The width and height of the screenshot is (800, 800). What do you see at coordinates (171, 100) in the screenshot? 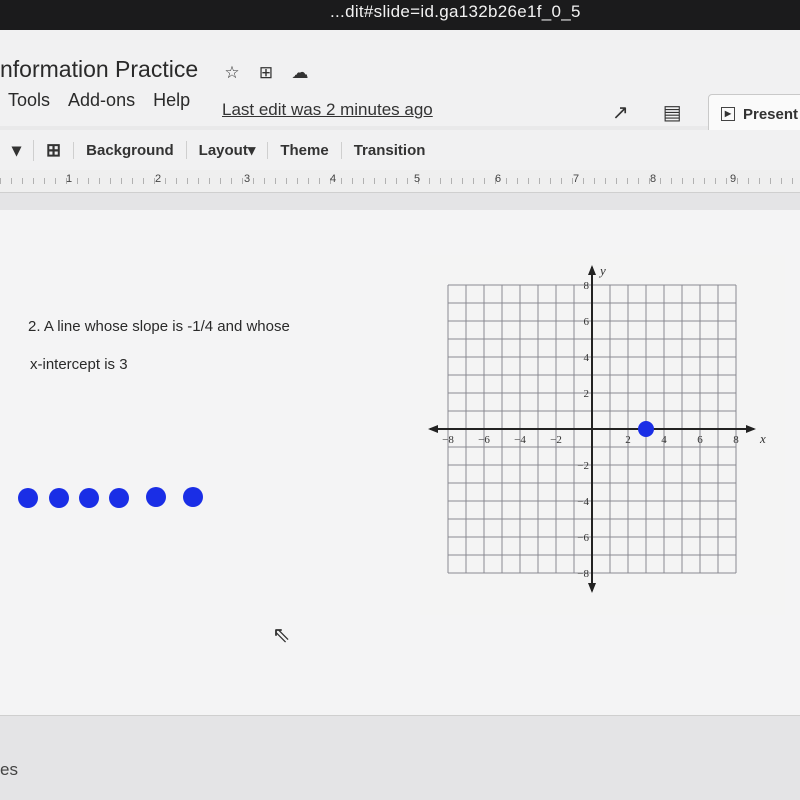
I see `menu-help: Help` at bounding box center [171, 100].